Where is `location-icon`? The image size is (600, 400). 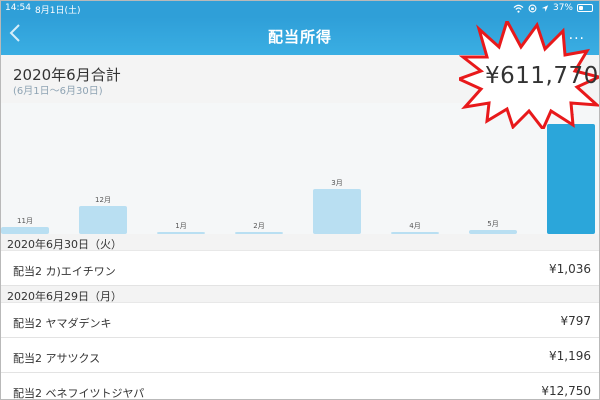 location-icon is located at coordinates (545, 8).